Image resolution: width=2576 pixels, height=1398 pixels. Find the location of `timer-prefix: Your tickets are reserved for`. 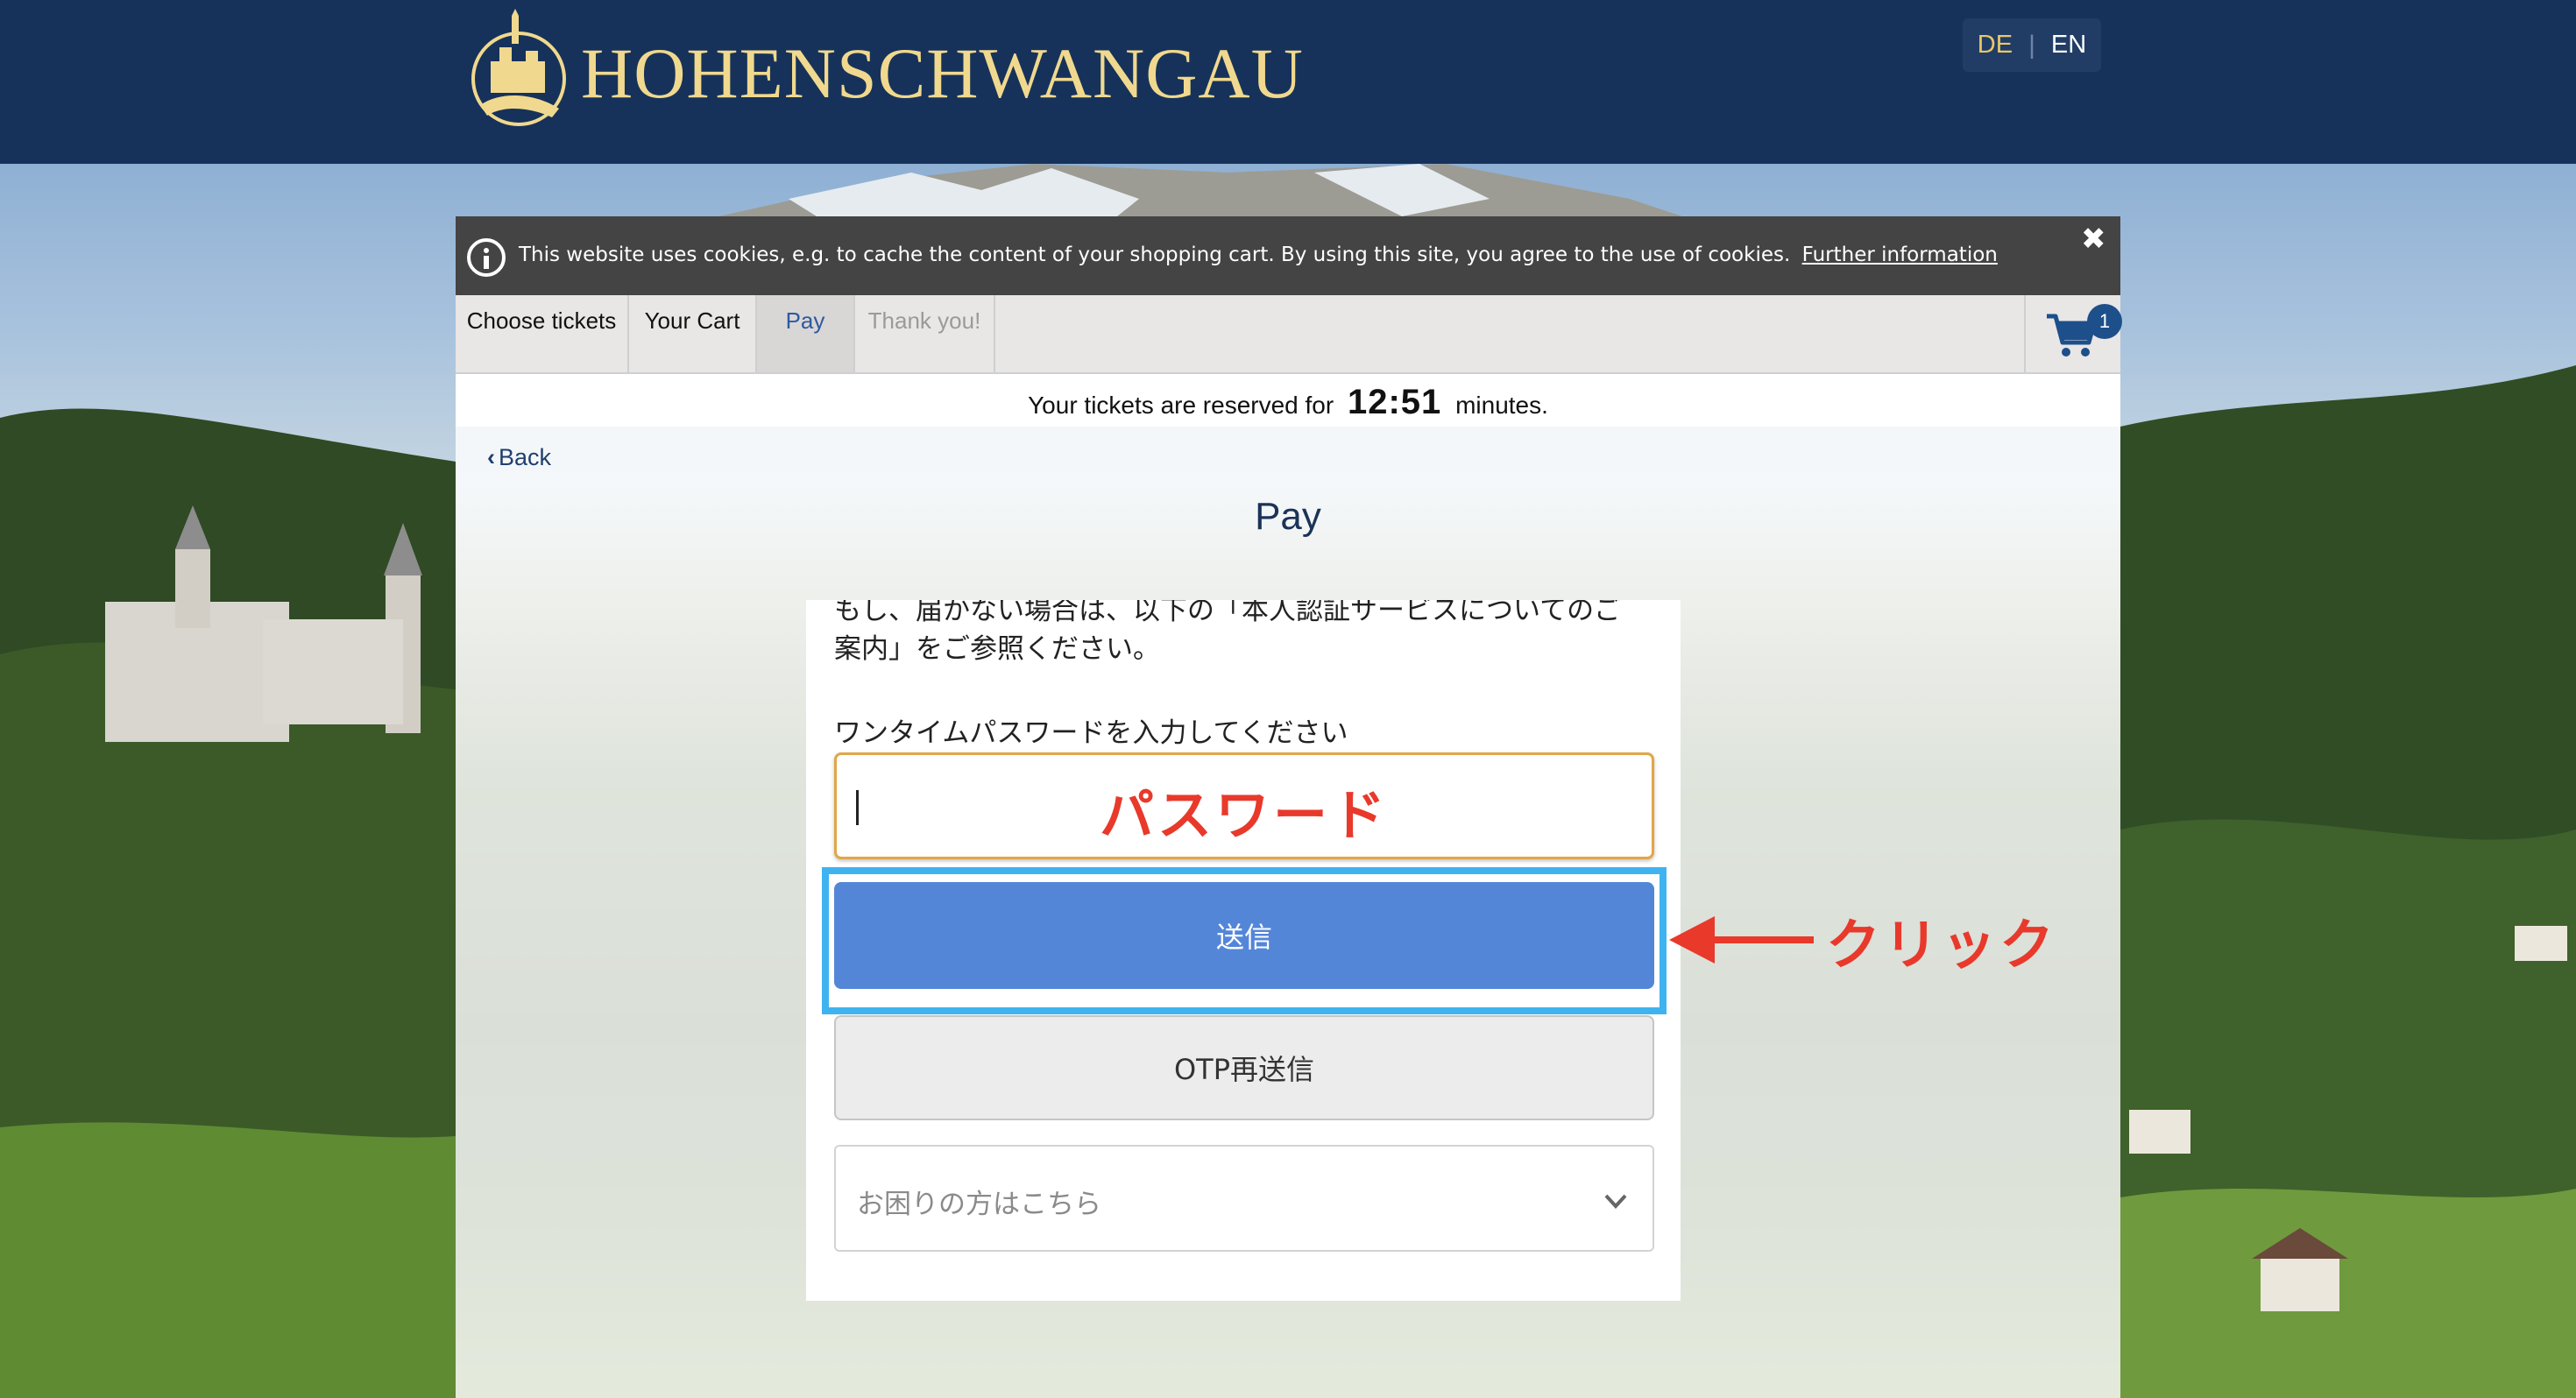

timer-prefix: Your tickets are reserved for is located at coordinates (1181, 405).